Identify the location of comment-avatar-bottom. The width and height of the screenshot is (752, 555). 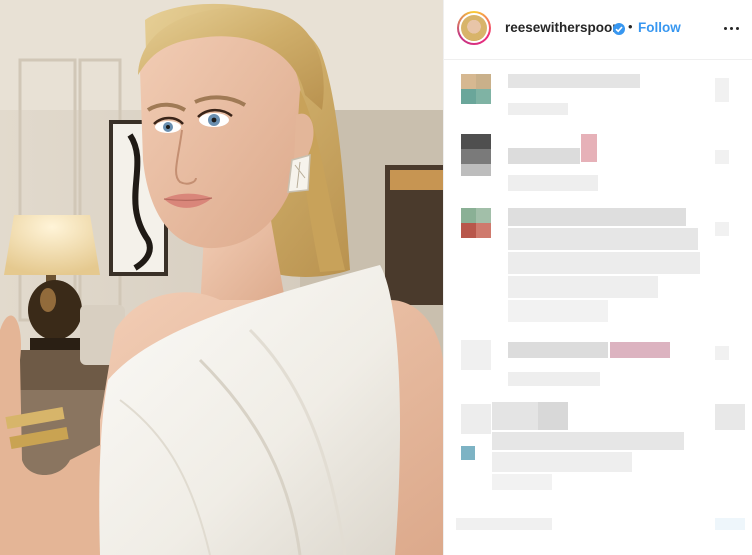
(476, 96).